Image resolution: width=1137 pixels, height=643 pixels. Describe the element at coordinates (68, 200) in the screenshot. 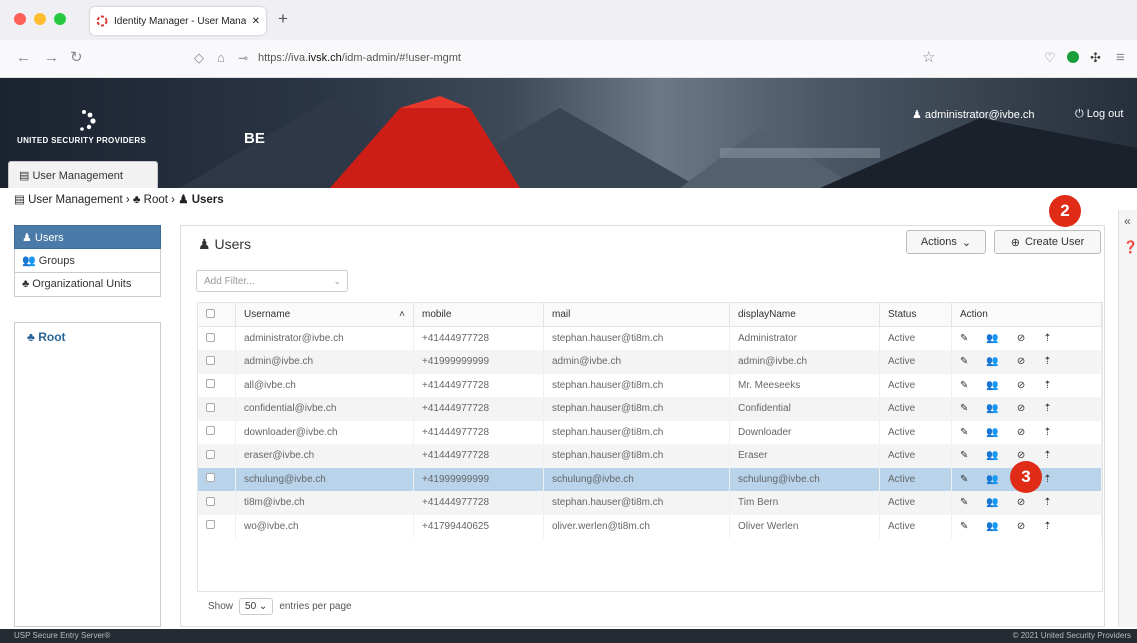

I see `breadcrumb-user-management: ▤ User Management` at that location.